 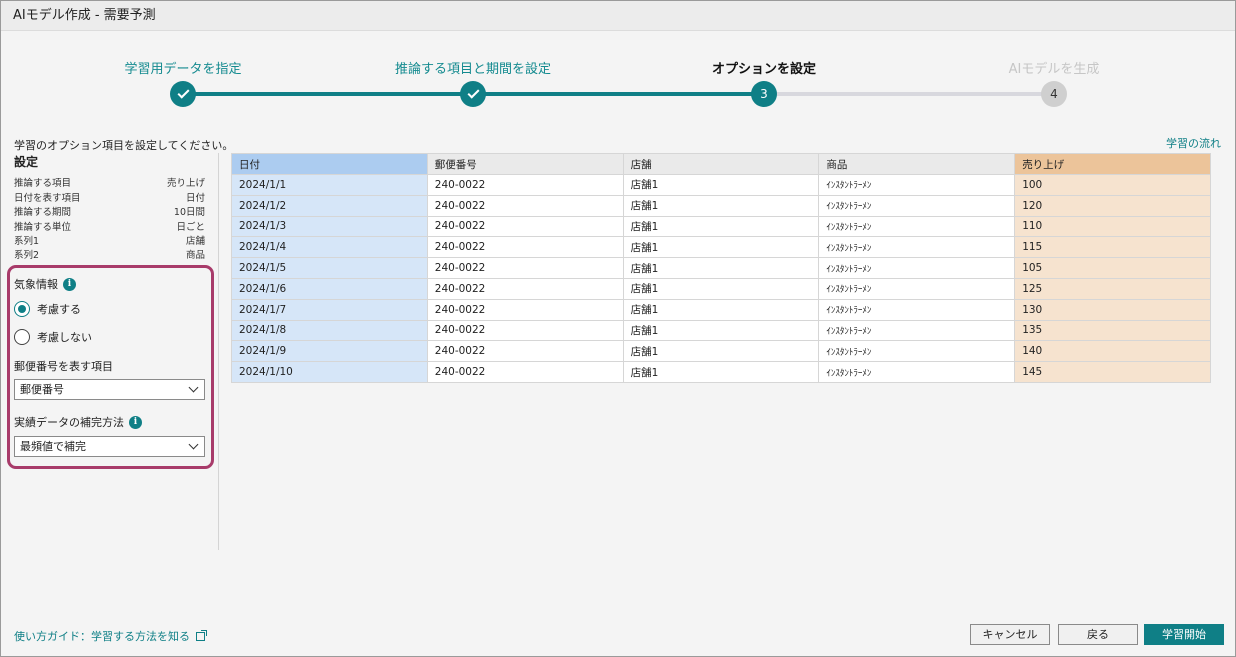 What do you see at coordinates (189, 212) in the screenshot?
I see `setting-value: 10日間` at bounding box center [189, 212].